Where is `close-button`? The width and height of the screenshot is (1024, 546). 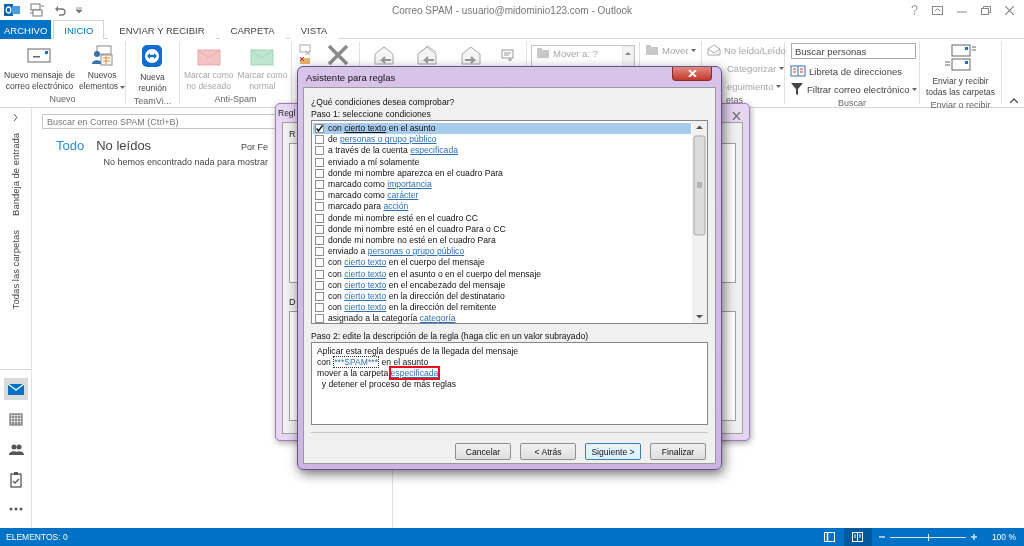 close-button is located at coordinates (692, 74).